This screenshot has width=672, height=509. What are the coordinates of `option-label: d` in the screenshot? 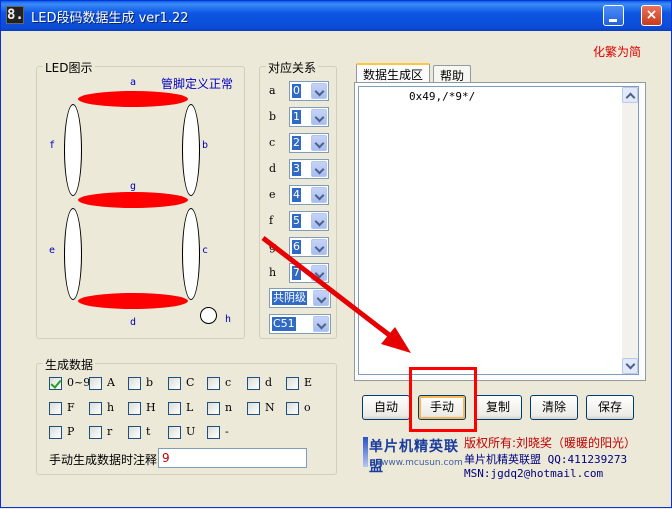 It's located at (269, 382).